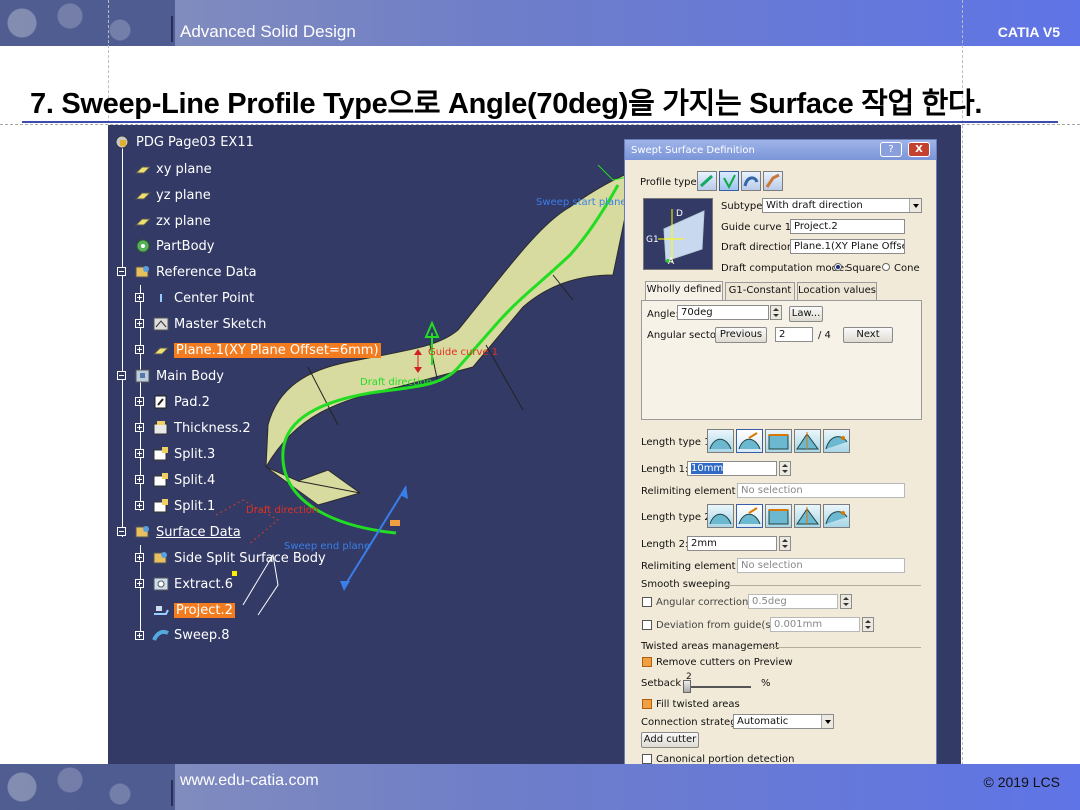  What do you see at coordinates (749, 516) in the screenshot?
I see `length-type-2-fromto-button` at bounding box center [749, 516].